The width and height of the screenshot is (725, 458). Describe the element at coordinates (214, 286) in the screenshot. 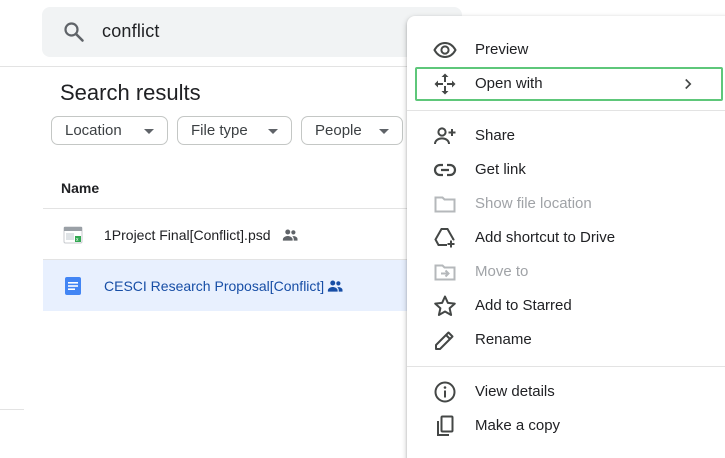

I see `file-name: CESCI Research Proposal[Conflict]` at that location.